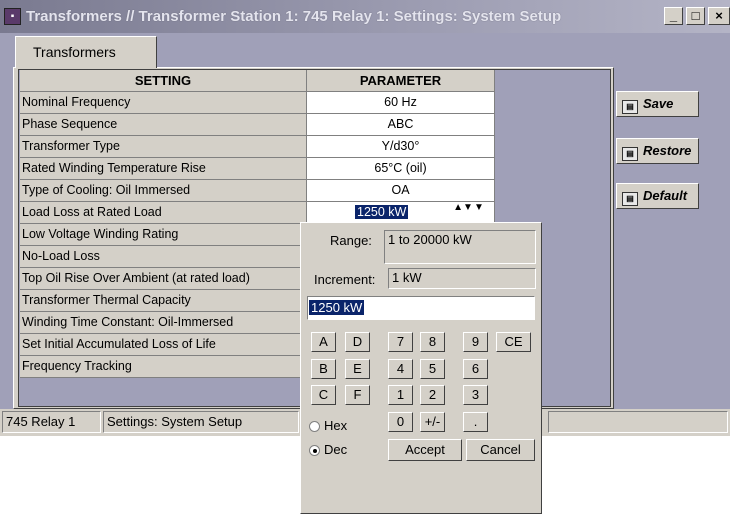 The height and width of the screenshot is (514, 730). Describe the element at coordinates (513, 342) in the screenshot. I see `key-ce: CE` at that location.